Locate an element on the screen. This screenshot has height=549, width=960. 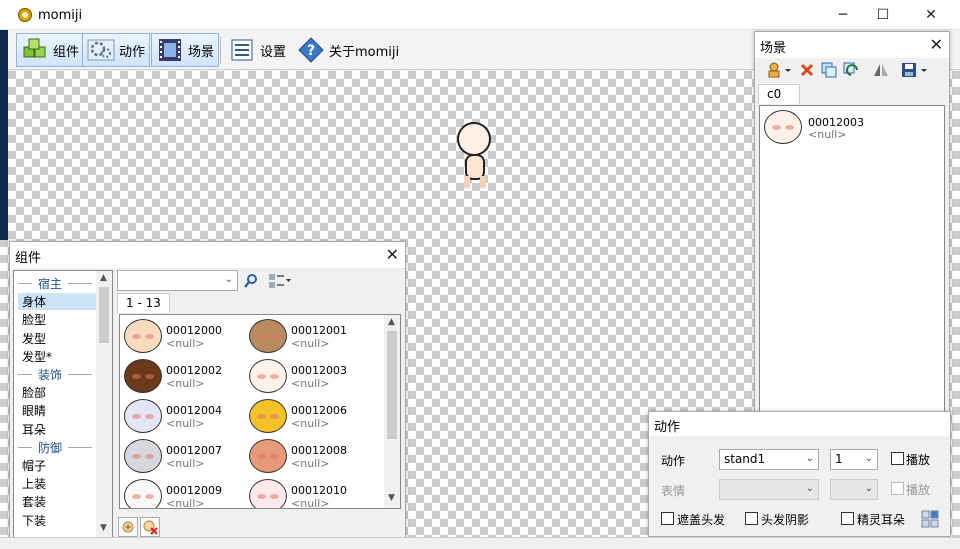
page-tab: 1 - 13 is located at coordinates (143, 303).